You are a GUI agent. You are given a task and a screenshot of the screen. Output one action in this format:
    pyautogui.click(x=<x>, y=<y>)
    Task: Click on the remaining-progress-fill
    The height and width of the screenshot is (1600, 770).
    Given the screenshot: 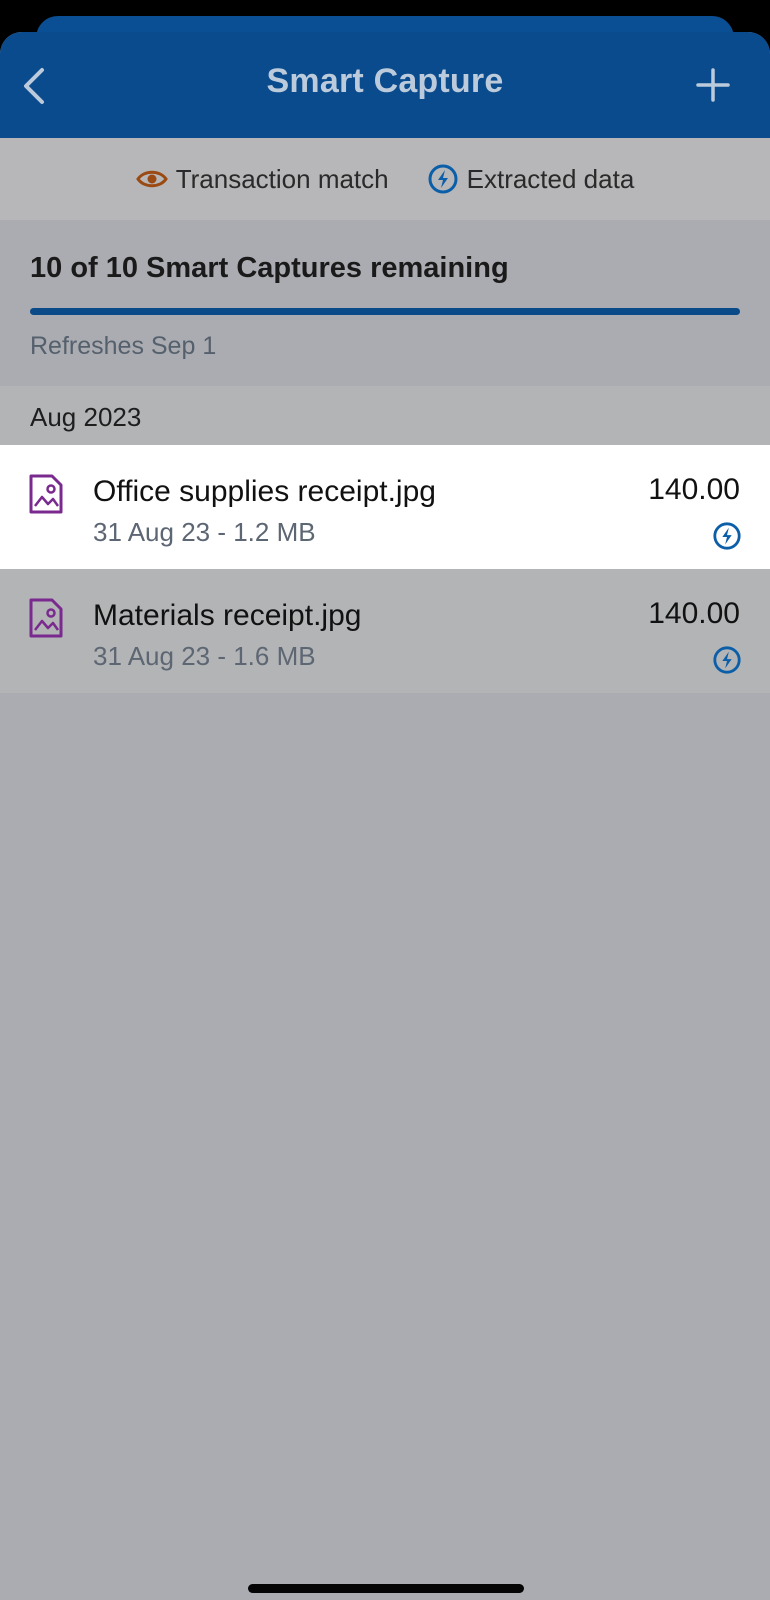 What is the action you would take?
    pyautogui.click(x=385, y=311)
    